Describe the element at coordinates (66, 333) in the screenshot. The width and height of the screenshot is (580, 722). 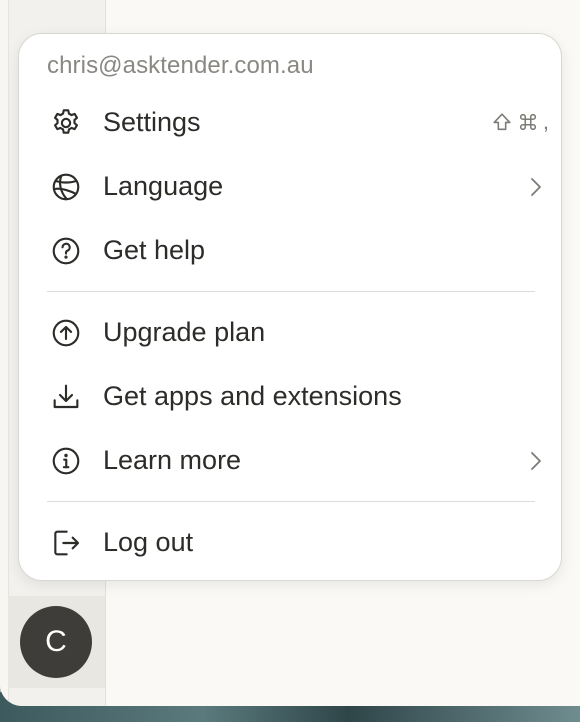
I see `arrow-up-circle-icon` at that location.